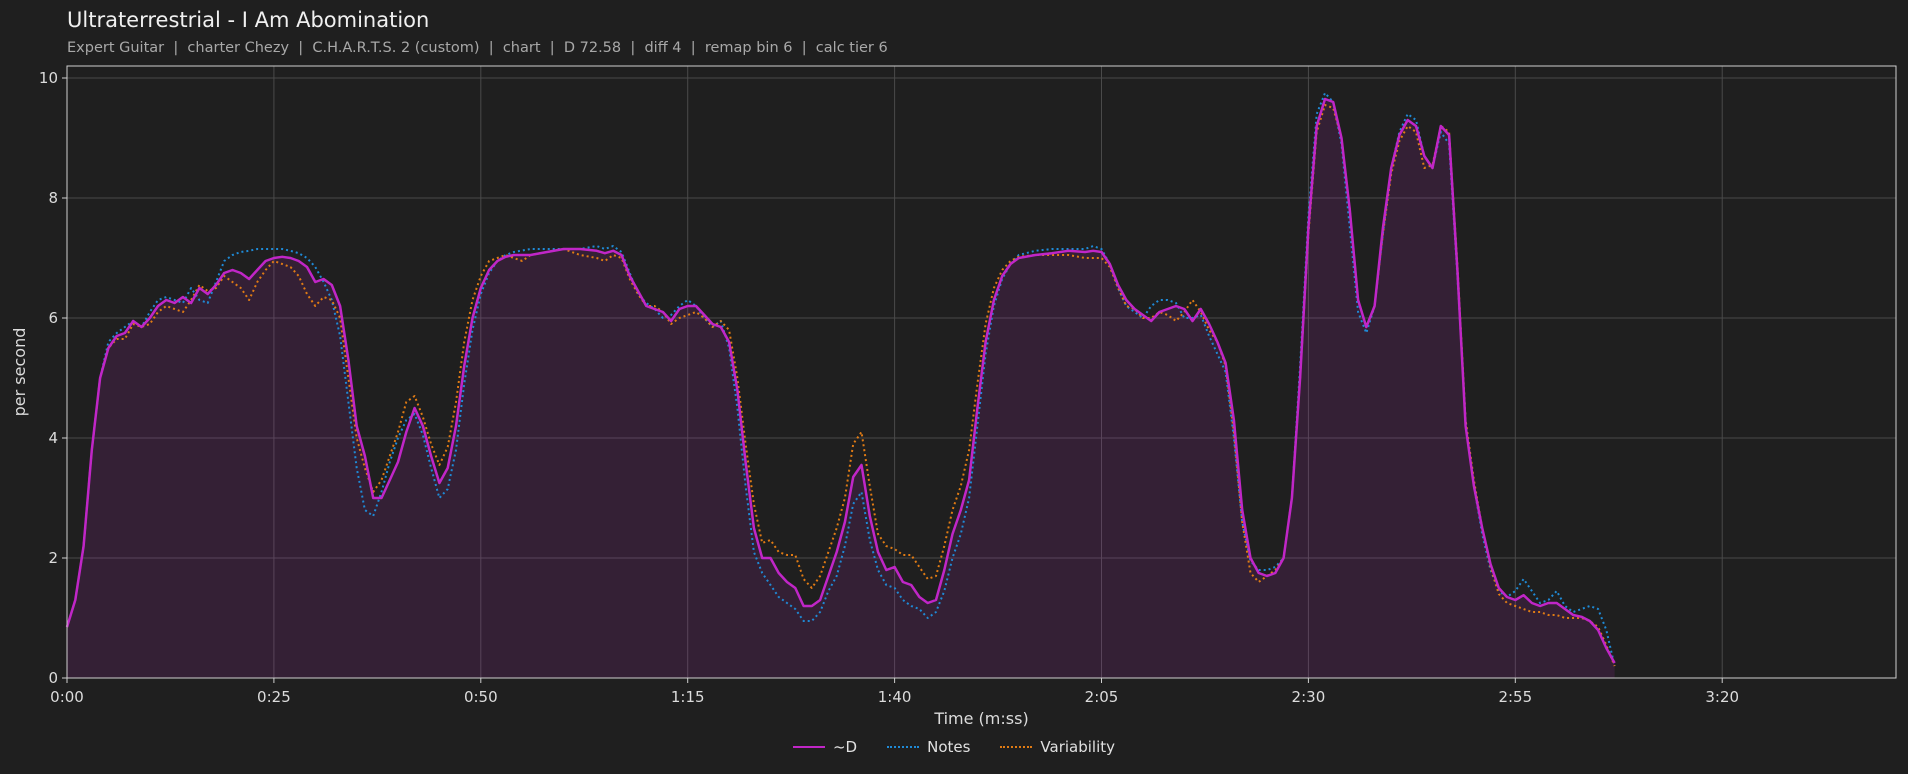 The height and width of the screenshot is (774, 1908). Describe the element at coordinates (1515, 697) in the screenshot. I see `x-tick-label: 2:55` at that location.